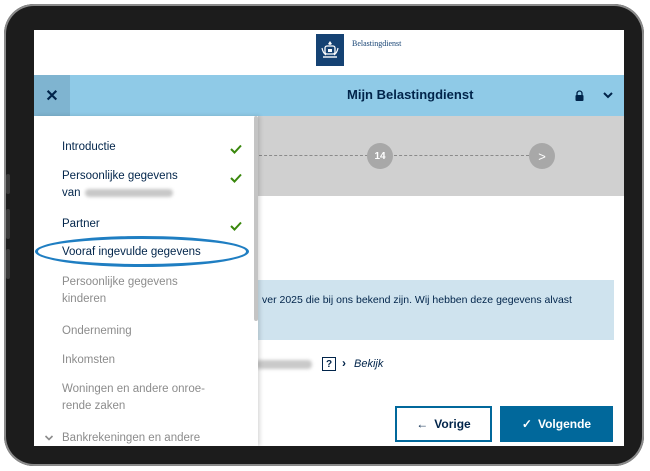 The image size is (650, 471). What do you see at coordinates (329, 95) in the screenshot?
I see `top-navigation-bar: ✕ Mijn Belastingdienst` at bounding box center [329, 95].